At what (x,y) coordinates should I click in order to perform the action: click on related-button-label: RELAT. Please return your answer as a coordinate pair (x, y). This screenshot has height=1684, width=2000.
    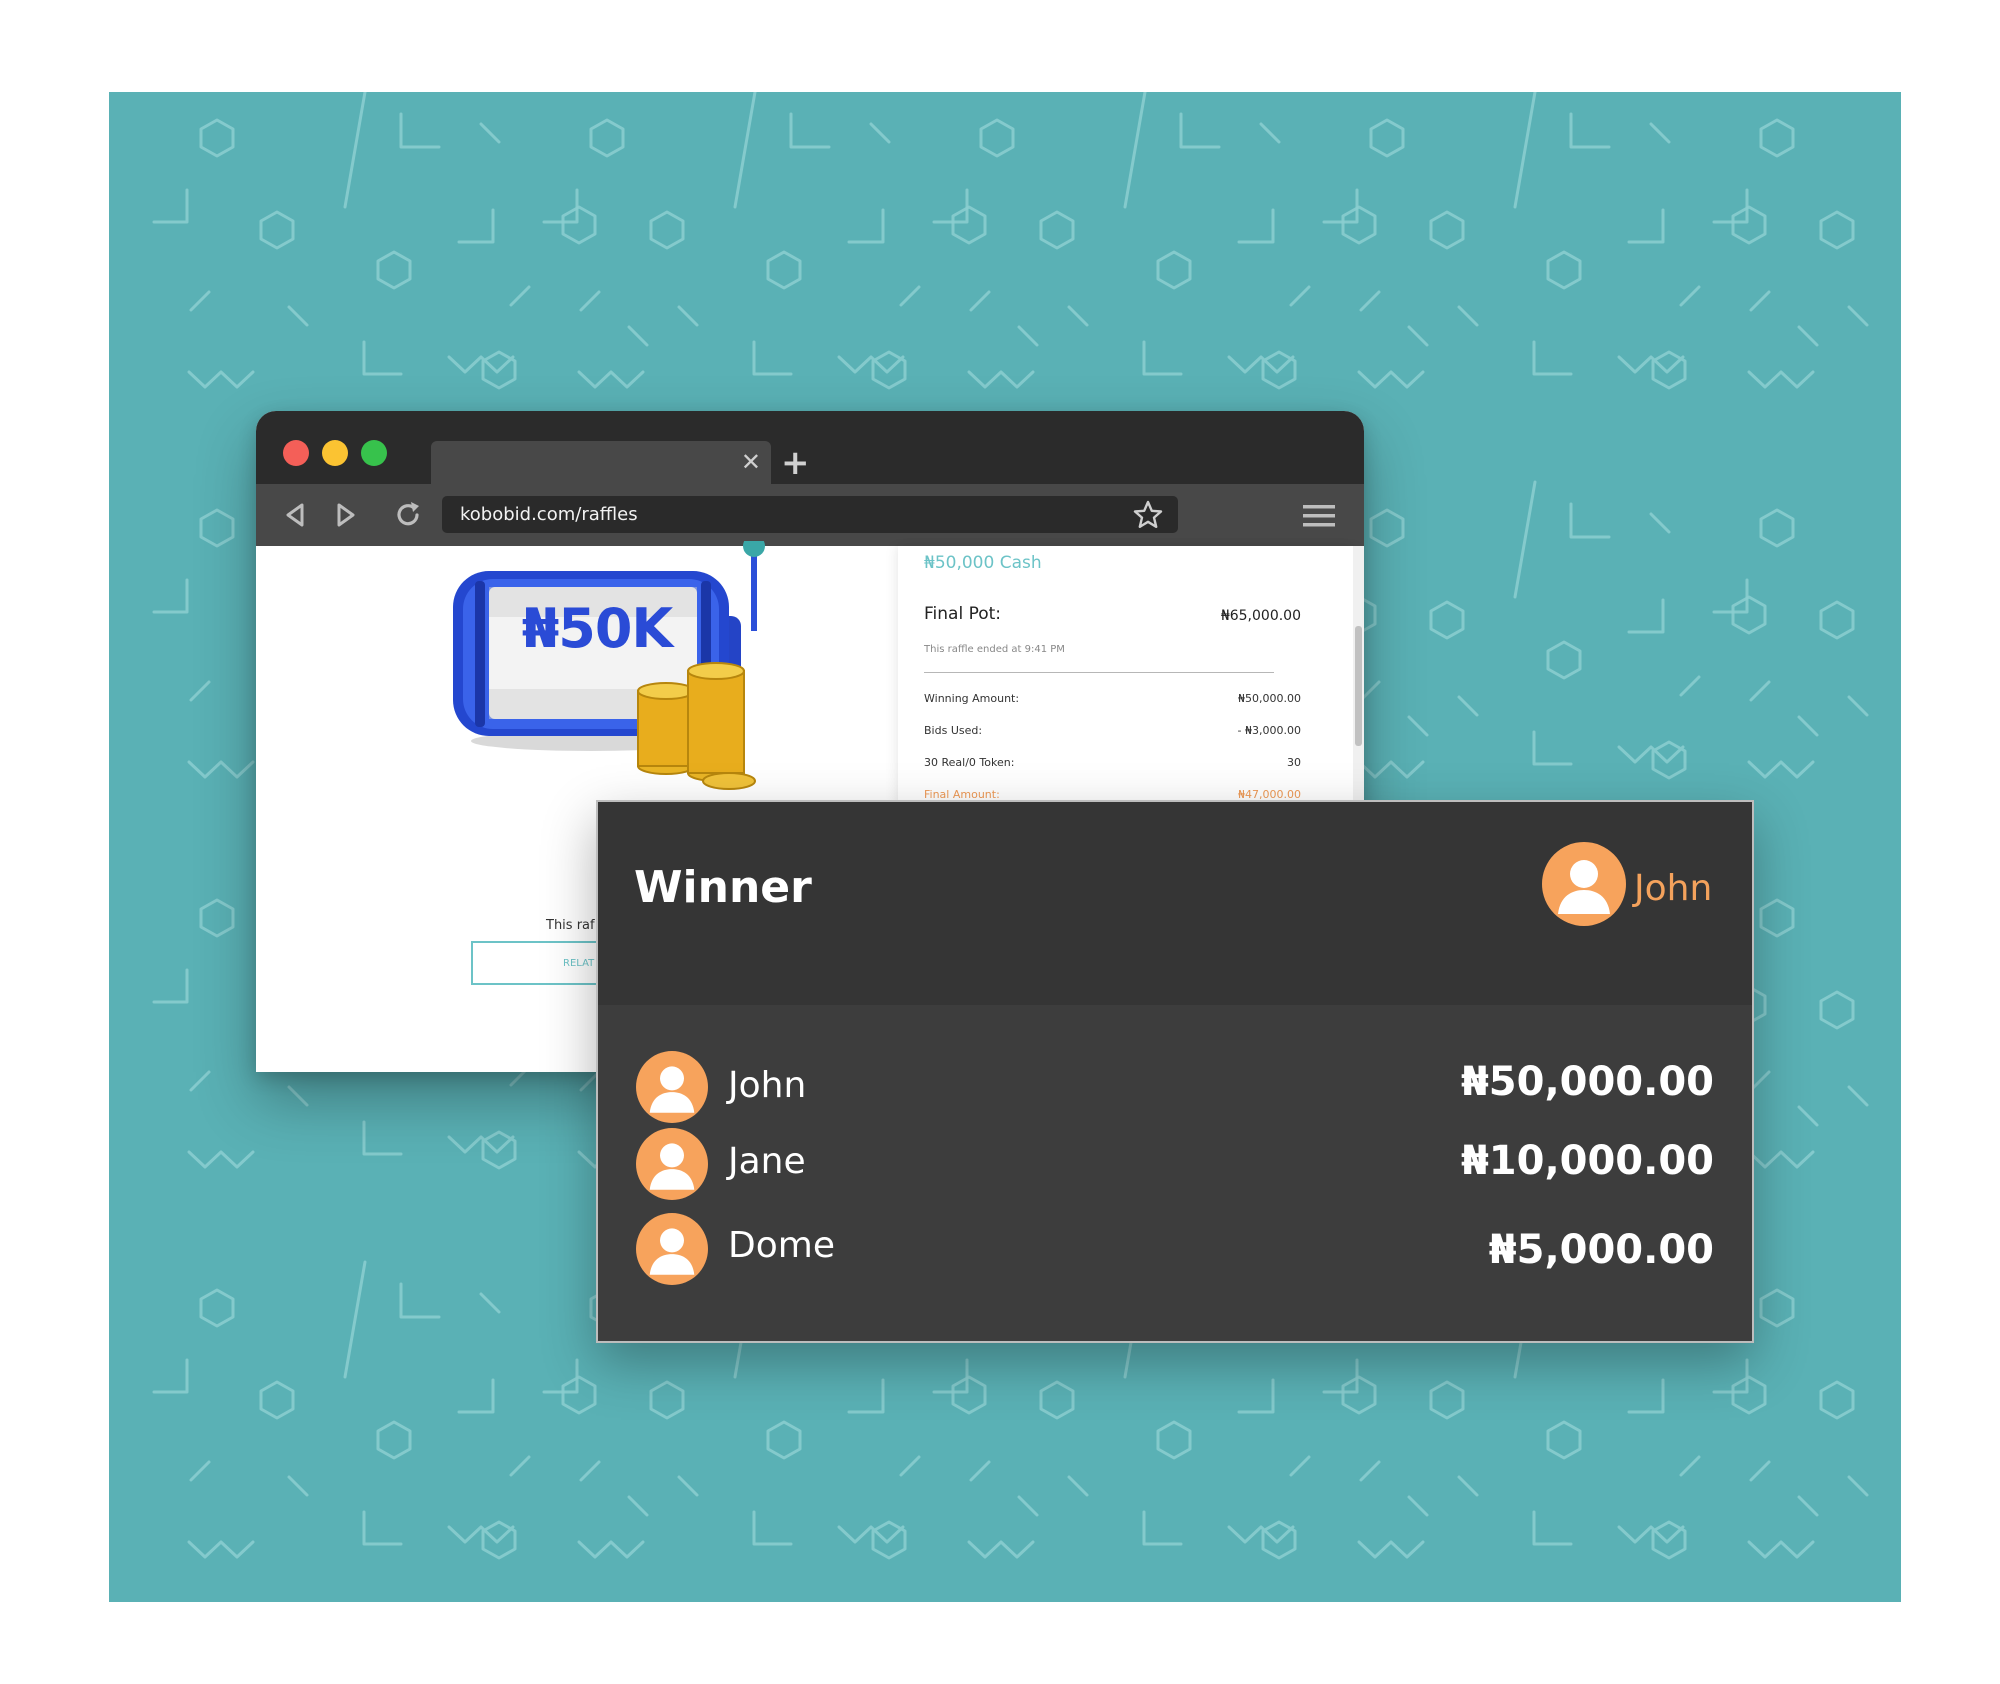
    Looking at the image, I should click on (579, 963).